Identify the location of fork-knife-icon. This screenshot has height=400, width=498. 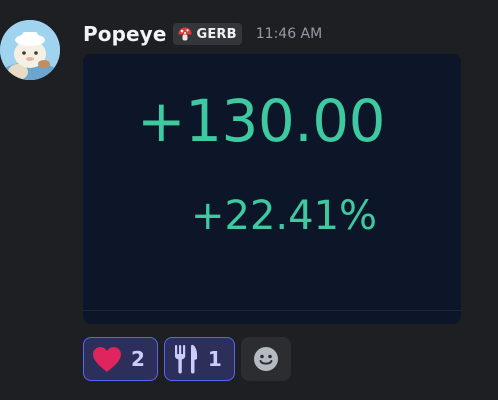
(186, 359).